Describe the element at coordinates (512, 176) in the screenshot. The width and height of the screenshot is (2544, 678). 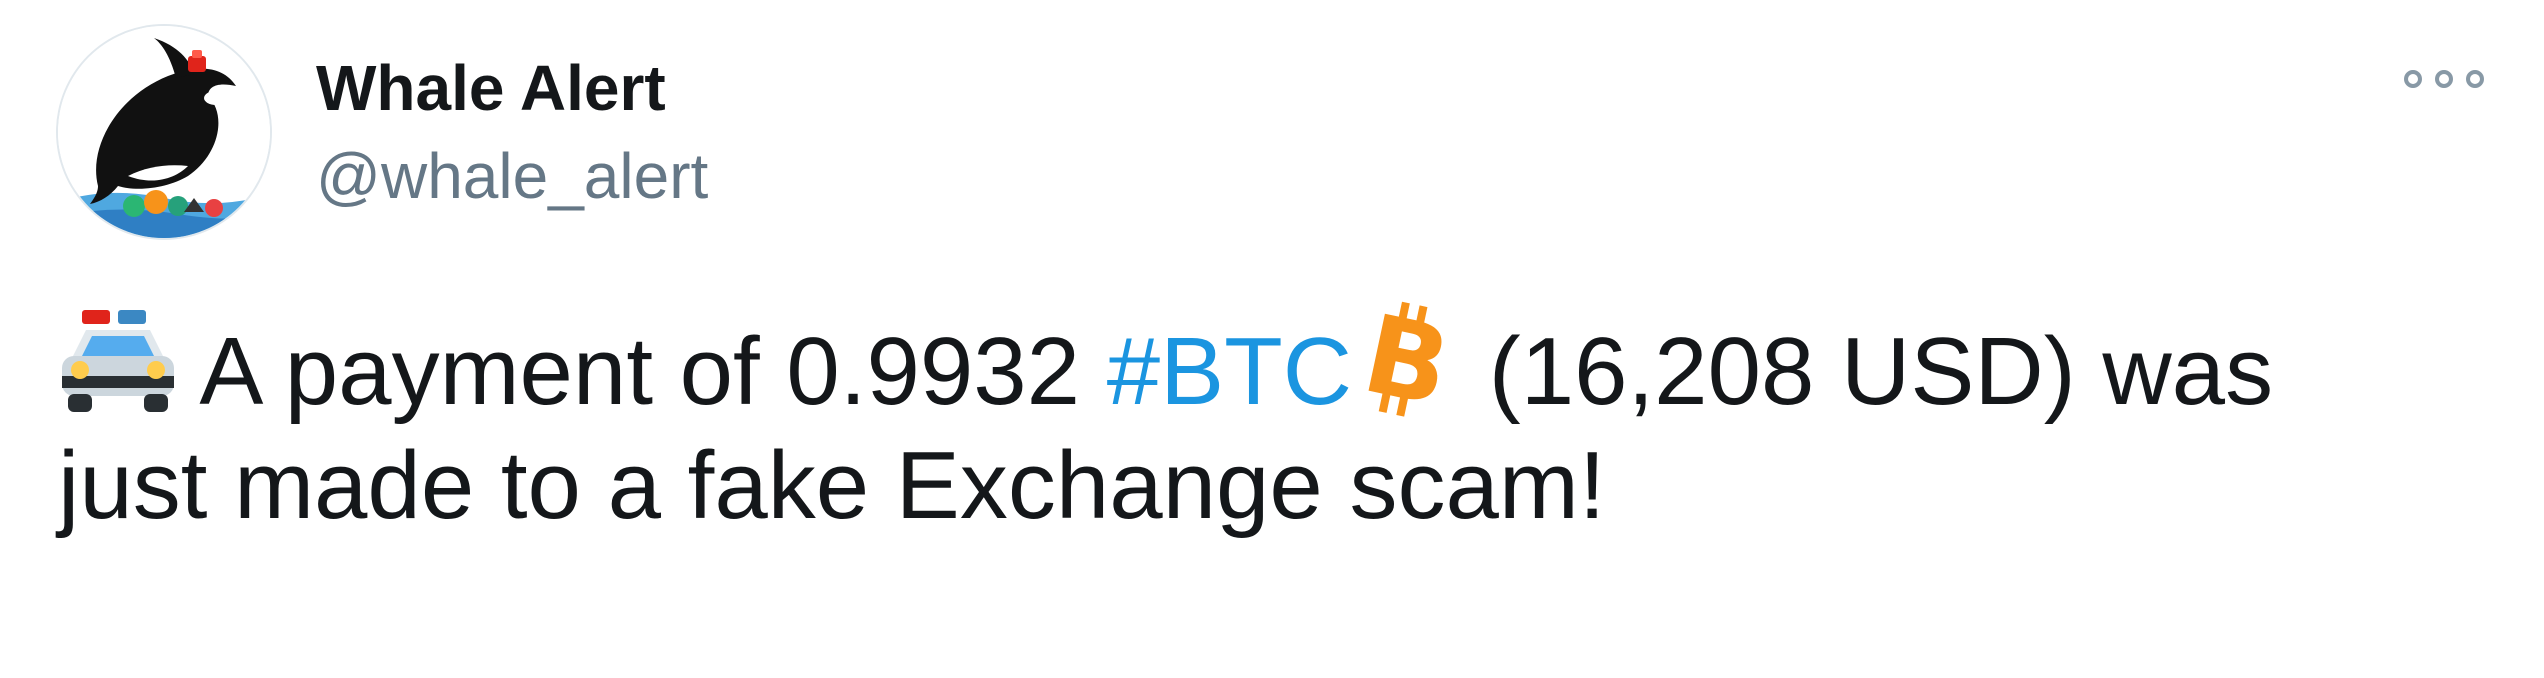
I see `author-handle: @whale_alert` at that location.